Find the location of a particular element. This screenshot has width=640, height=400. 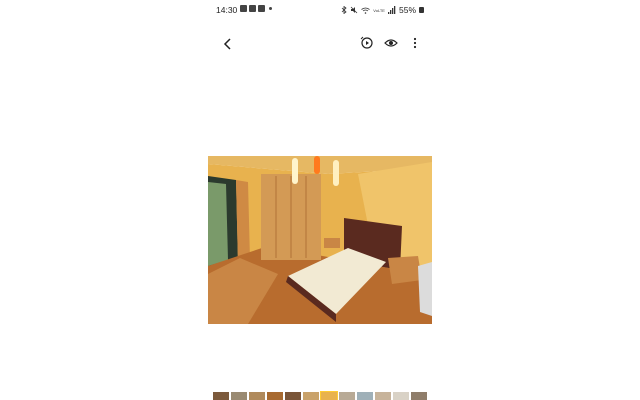

status-time: 14:30 is located at coordinates (227, 10).